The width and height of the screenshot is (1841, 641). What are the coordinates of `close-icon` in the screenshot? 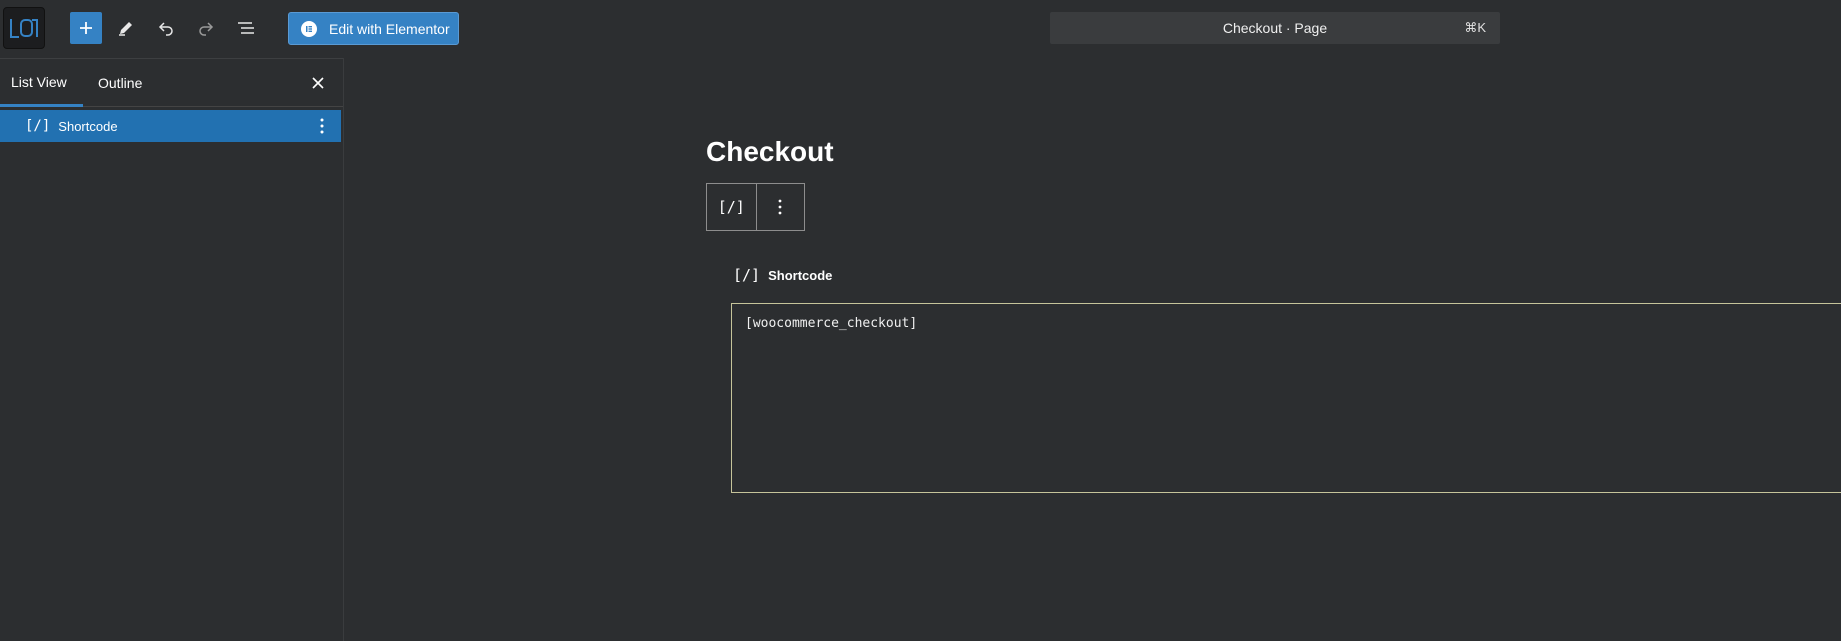 It's located at (318, 83).